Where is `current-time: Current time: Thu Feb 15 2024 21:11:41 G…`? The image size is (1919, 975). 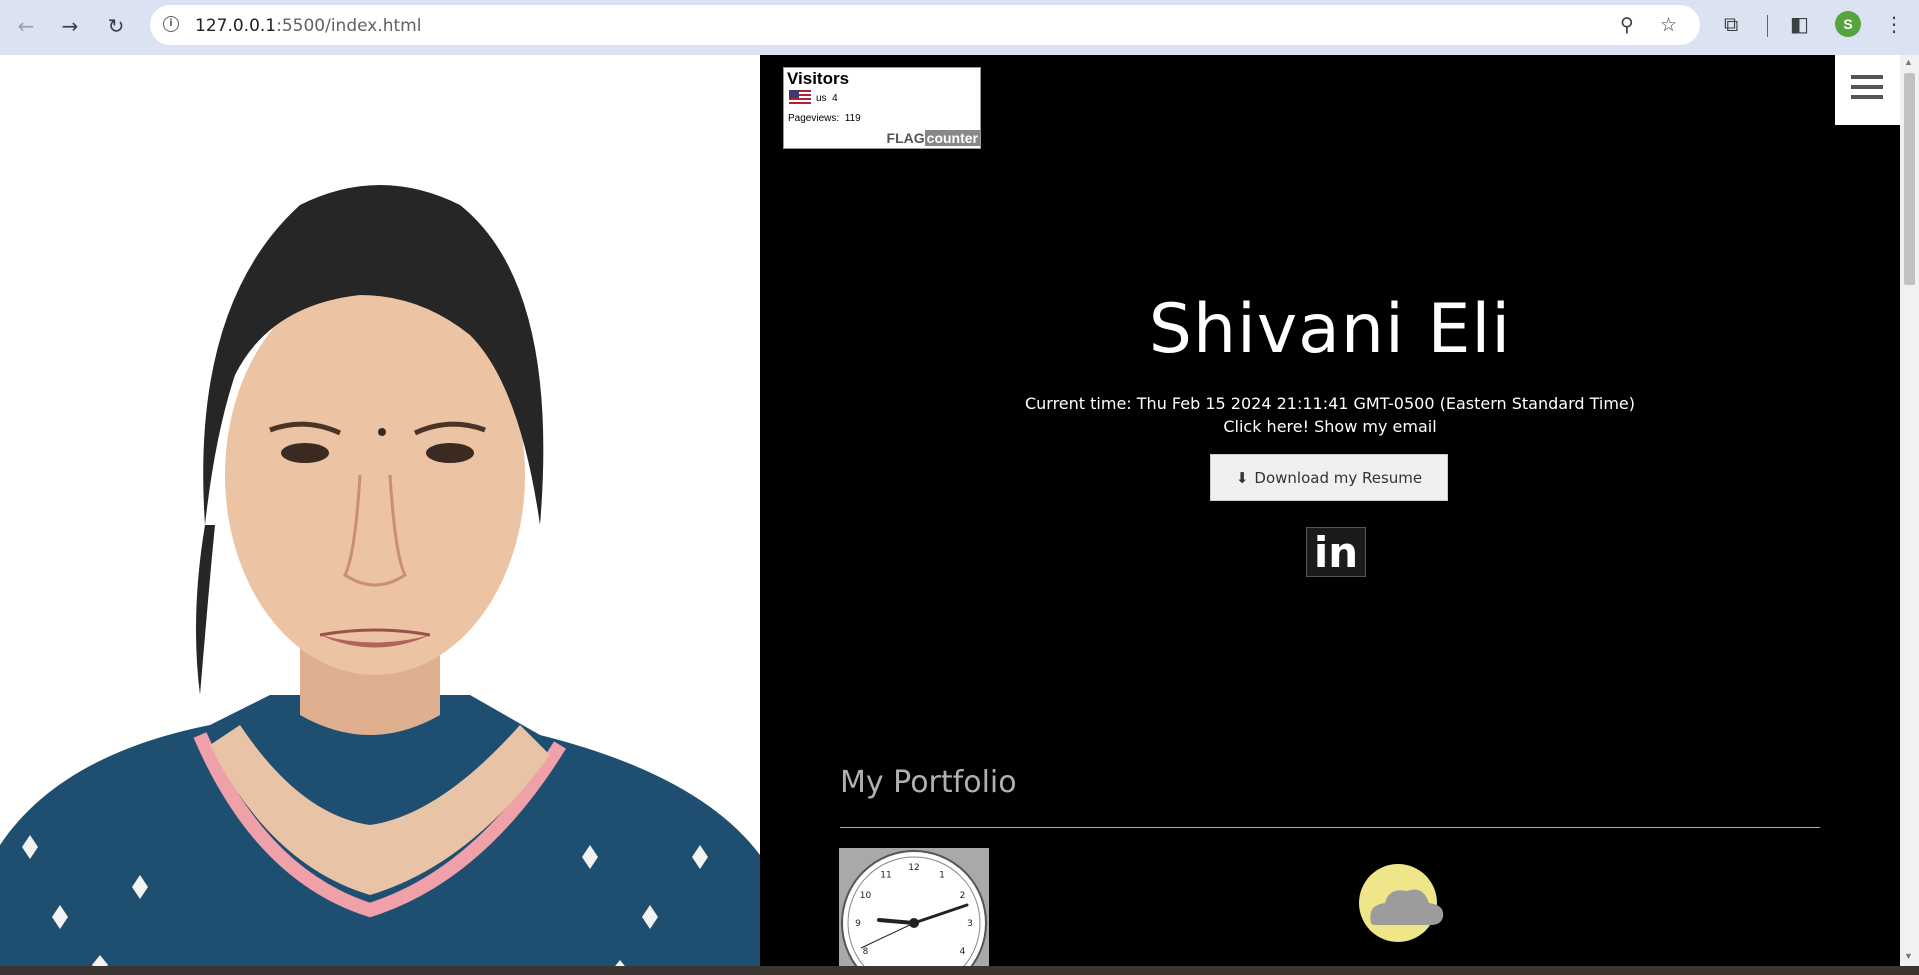 current-time: Current time: Thu Feb 15 2024 21:11:41 G… is located at coordinates (1330, 403).